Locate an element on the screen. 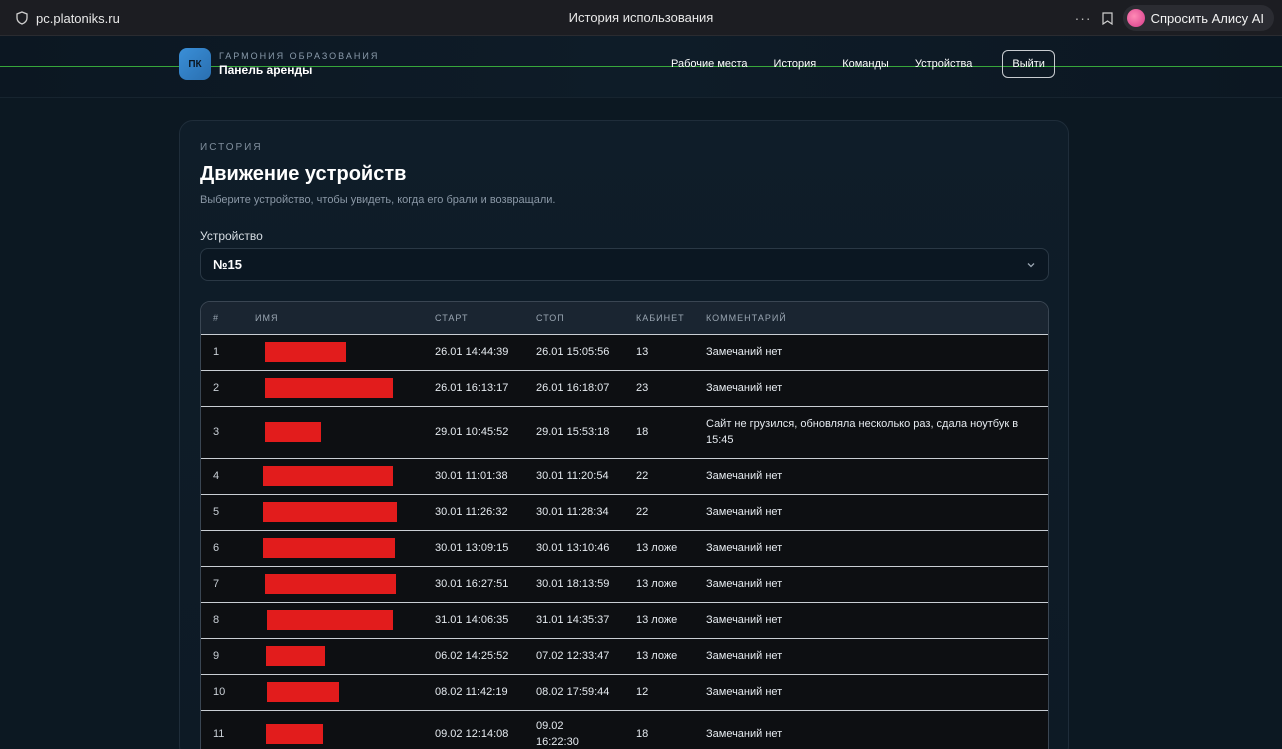 Image resolution: width=1282 pixels, height=749 pixels. cell-stop: 31.01 14:35:37 is located at coordinates (574, 619).